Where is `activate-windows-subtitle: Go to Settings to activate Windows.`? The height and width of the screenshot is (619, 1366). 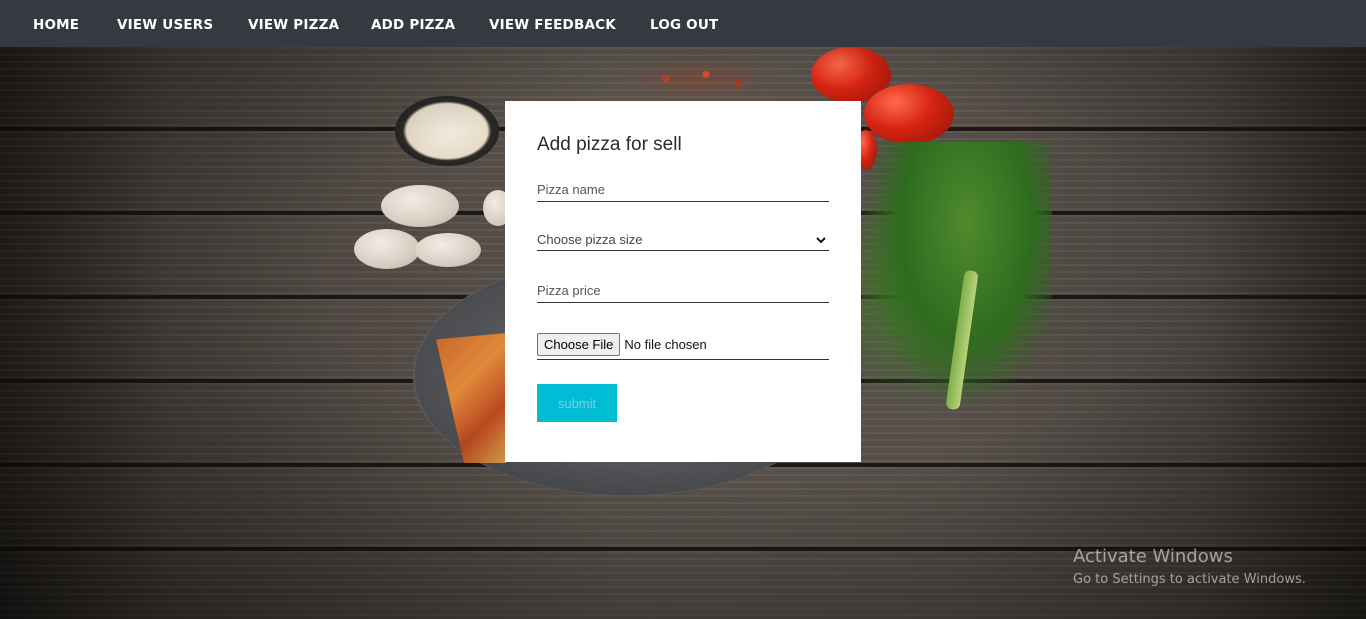 activate-windows-subtitle: Go to Settings to activate Windows. is located at coordinates (1189, 579).